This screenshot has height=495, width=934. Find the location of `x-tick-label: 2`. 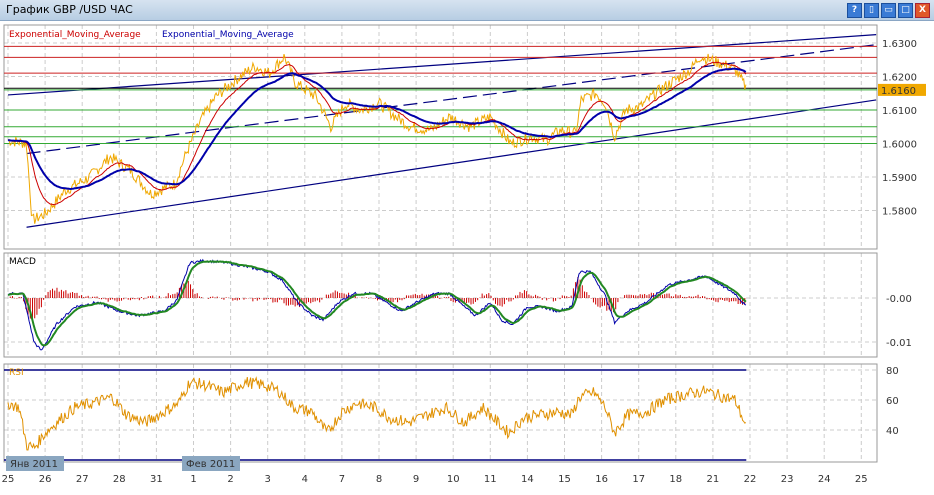

x-tick-label: 2 is located at coordinates (230, 479).